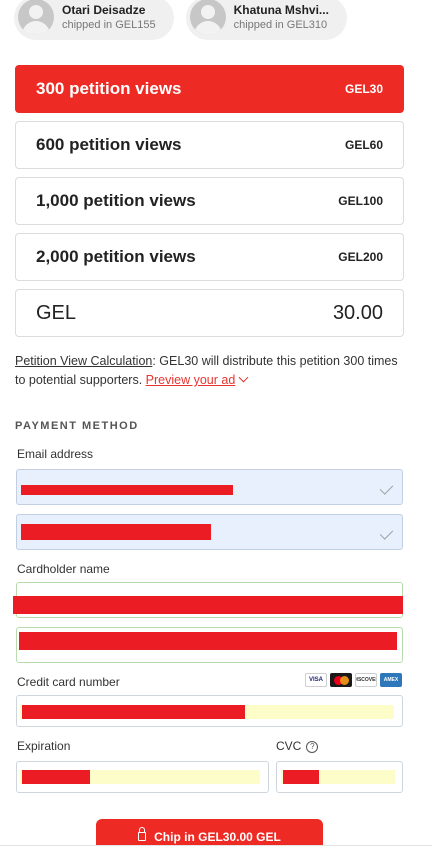 The width and height of the screenshot is (432, 846). What do you see at coordinates (77, 426) in the screenshot?
I see `payment-method-heading: PAYMENT METHOD` at bounding box center [77, 426].